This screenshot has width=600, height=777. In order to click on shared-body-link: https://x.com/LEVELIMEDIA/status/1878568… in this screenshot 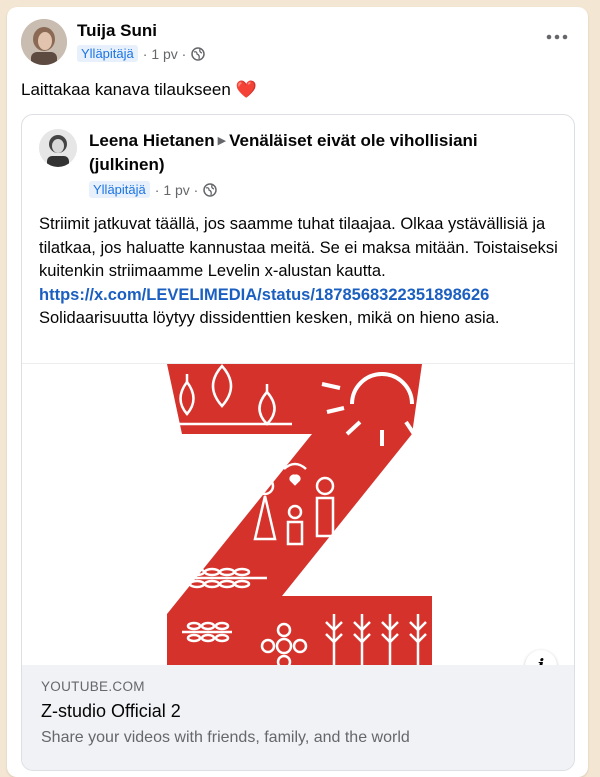, I will do `click(264, 295)`.